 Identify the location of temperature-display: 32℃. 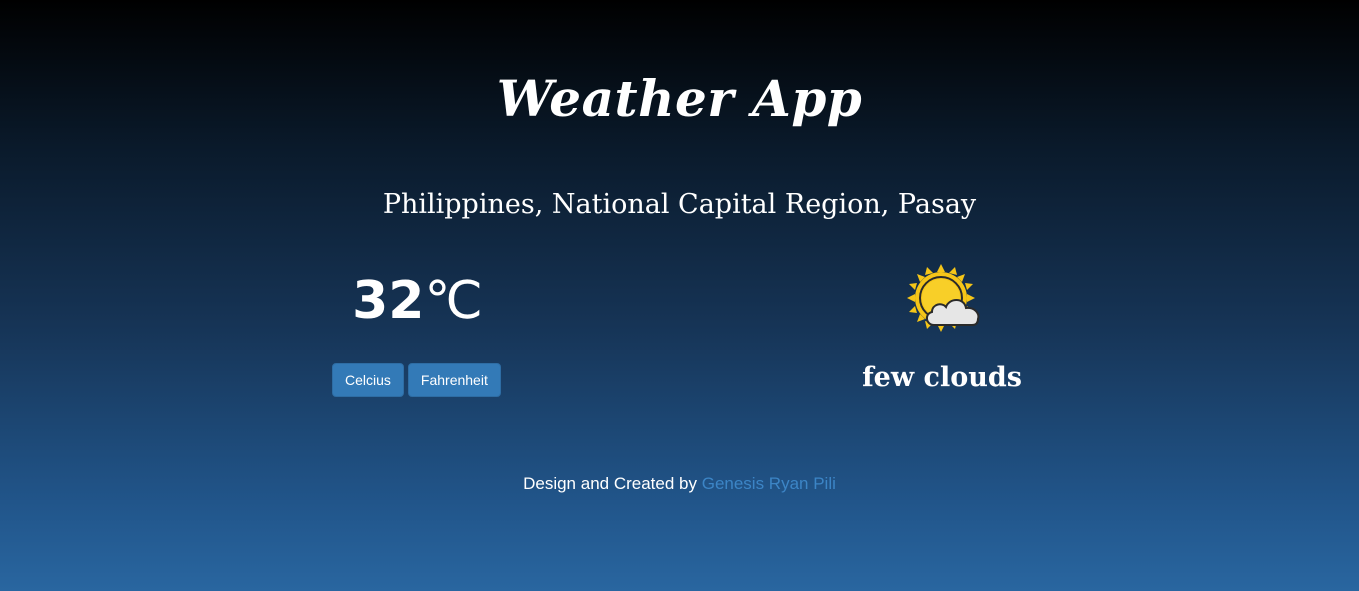
(417, 301).